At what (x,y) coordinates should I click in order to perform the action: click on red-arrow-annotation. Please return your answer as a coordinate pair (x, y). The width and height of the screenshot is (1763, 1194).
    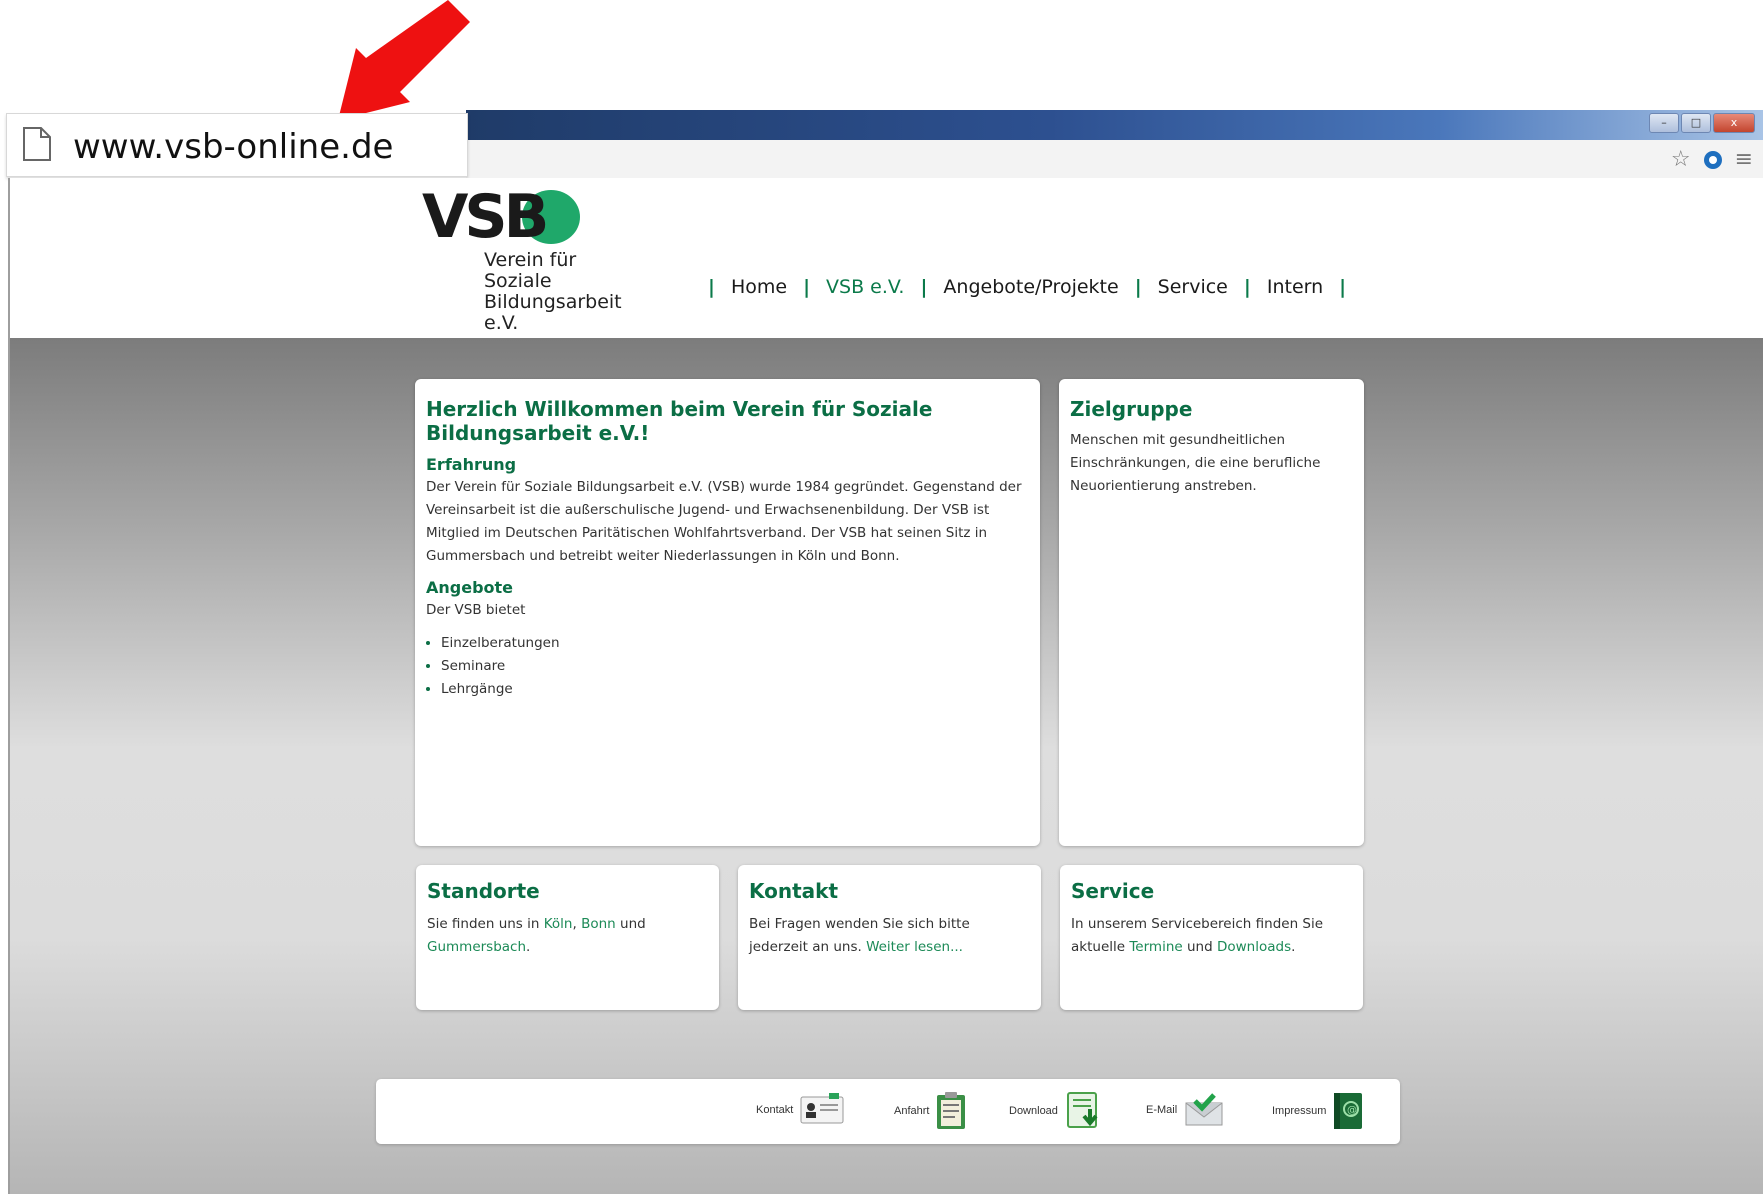
    Looking at the image, I should click on (404, 60).